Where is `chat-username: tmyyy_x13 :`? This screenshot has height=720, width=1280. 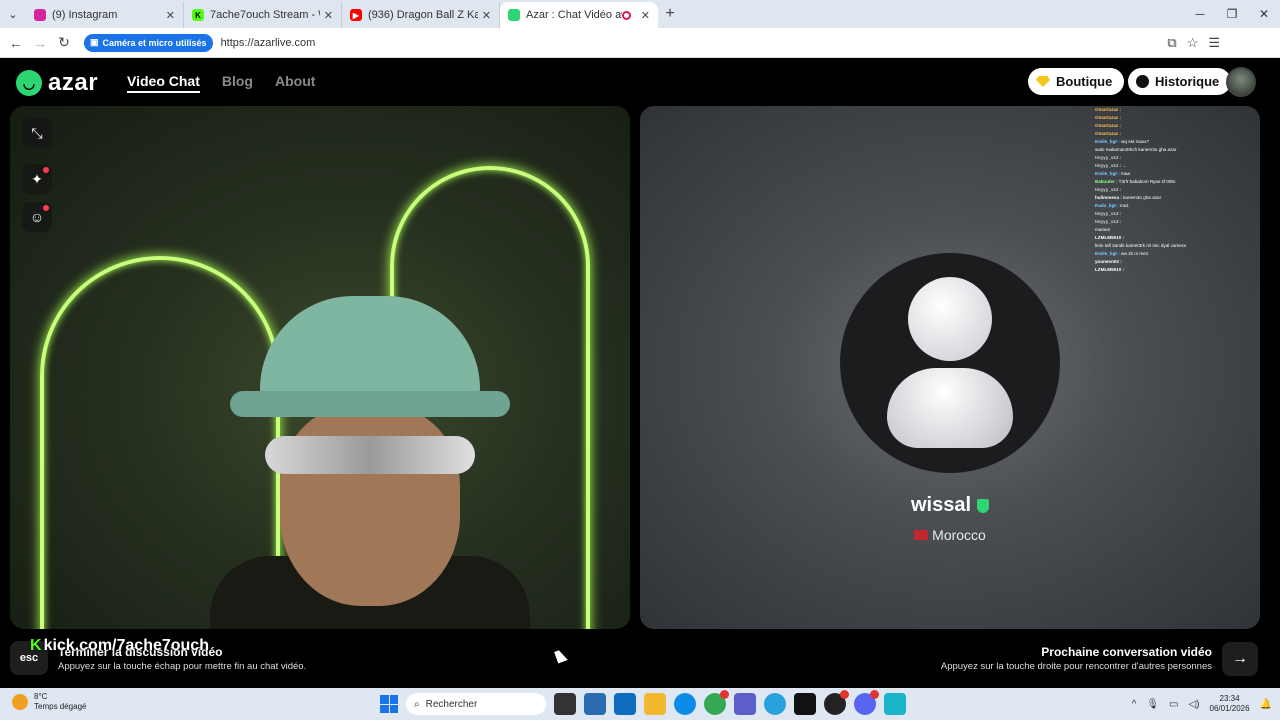 chat-username: tmyyy_x13 : is located at coordinates (1108, 213).